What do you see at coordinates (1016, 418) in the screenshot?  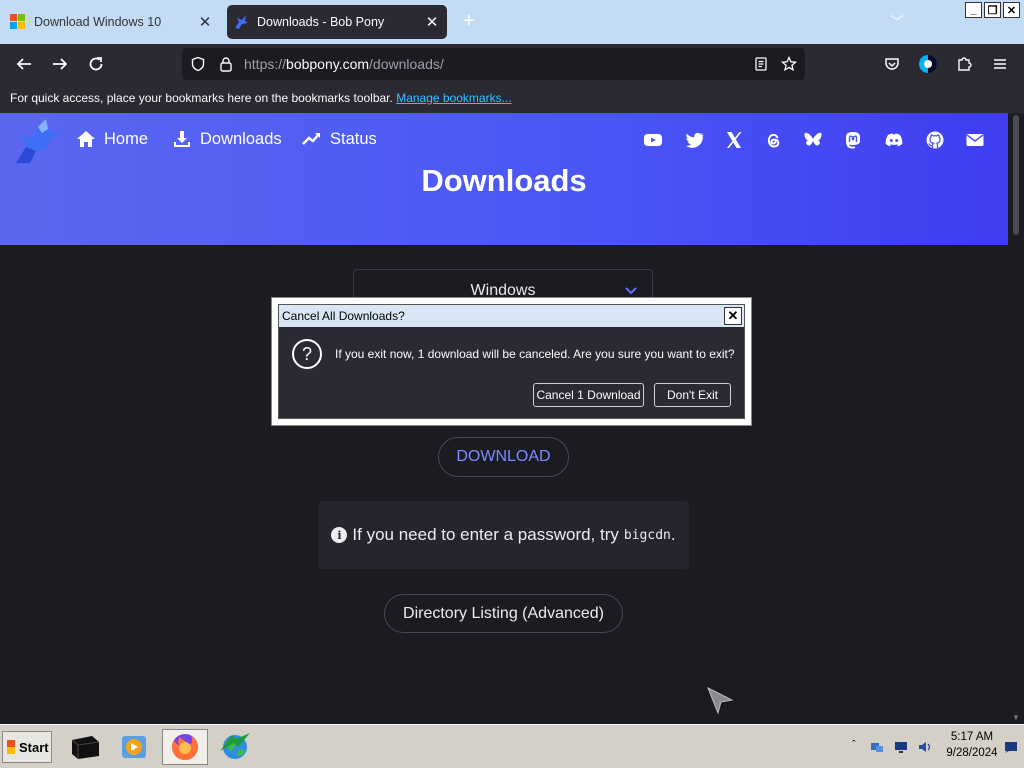 I see `page-scrollbar: ▼` at bounding box center [1016, 418].